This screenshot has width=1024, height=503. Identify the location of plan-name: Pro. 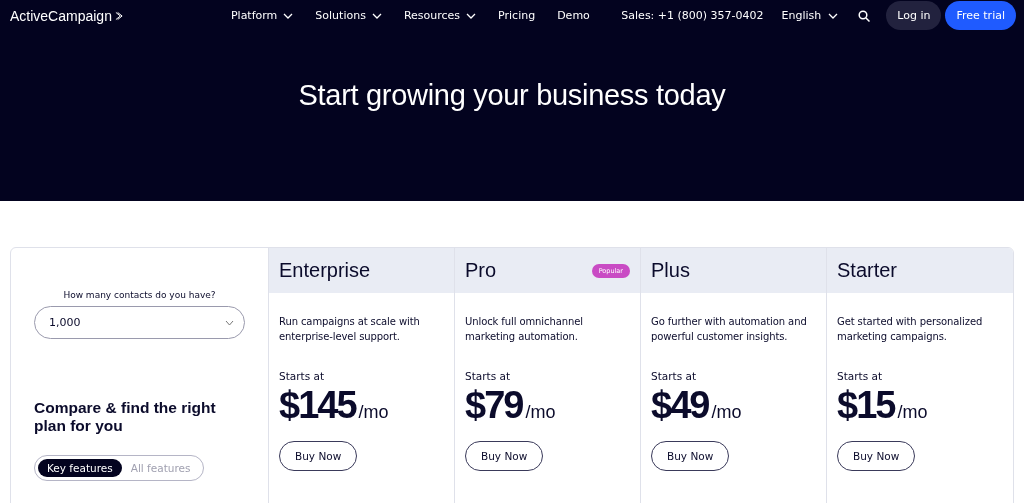
(481, 270).